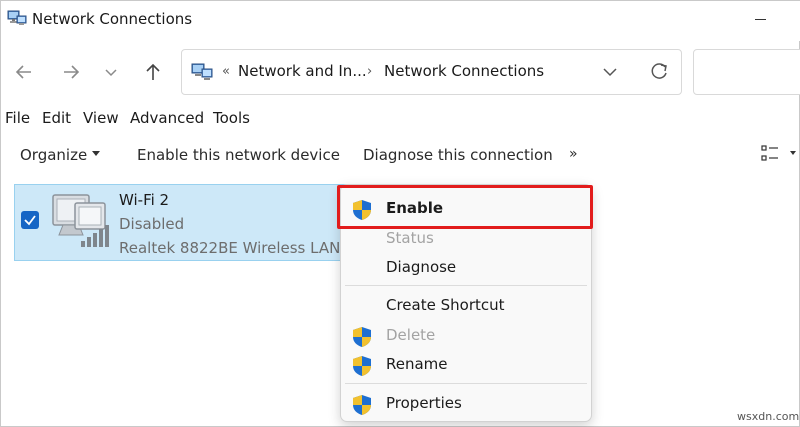 The image size is (800, 427). I want to click on organize-button: Organize, so click(60, 155).